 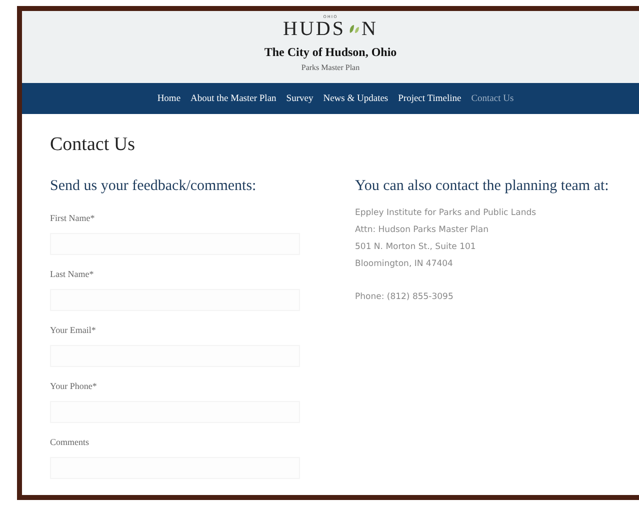 I want to click on field-label: Last Name*, so click(x=72, y=274).